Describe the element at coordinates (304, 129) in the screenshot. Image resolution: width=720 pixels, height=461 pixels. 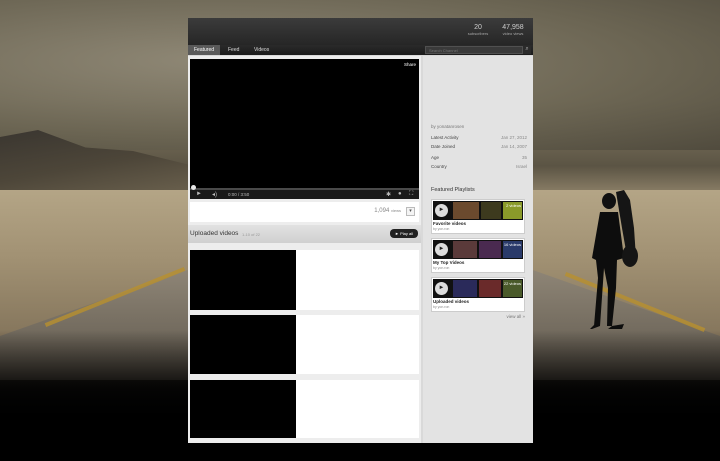
I see `video-player: Share ► ◂) 0:00 / 3:50 ✱ ● ⛶` at that location.